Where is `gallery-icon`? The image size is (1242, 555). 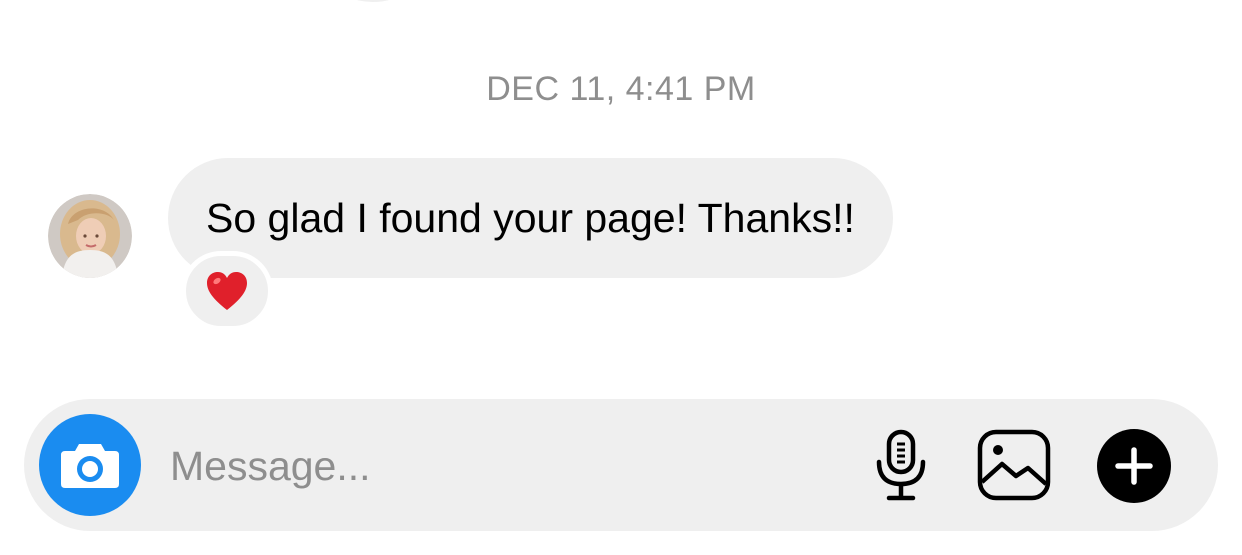 gallery-icon is located at coordinates (1014, 465).